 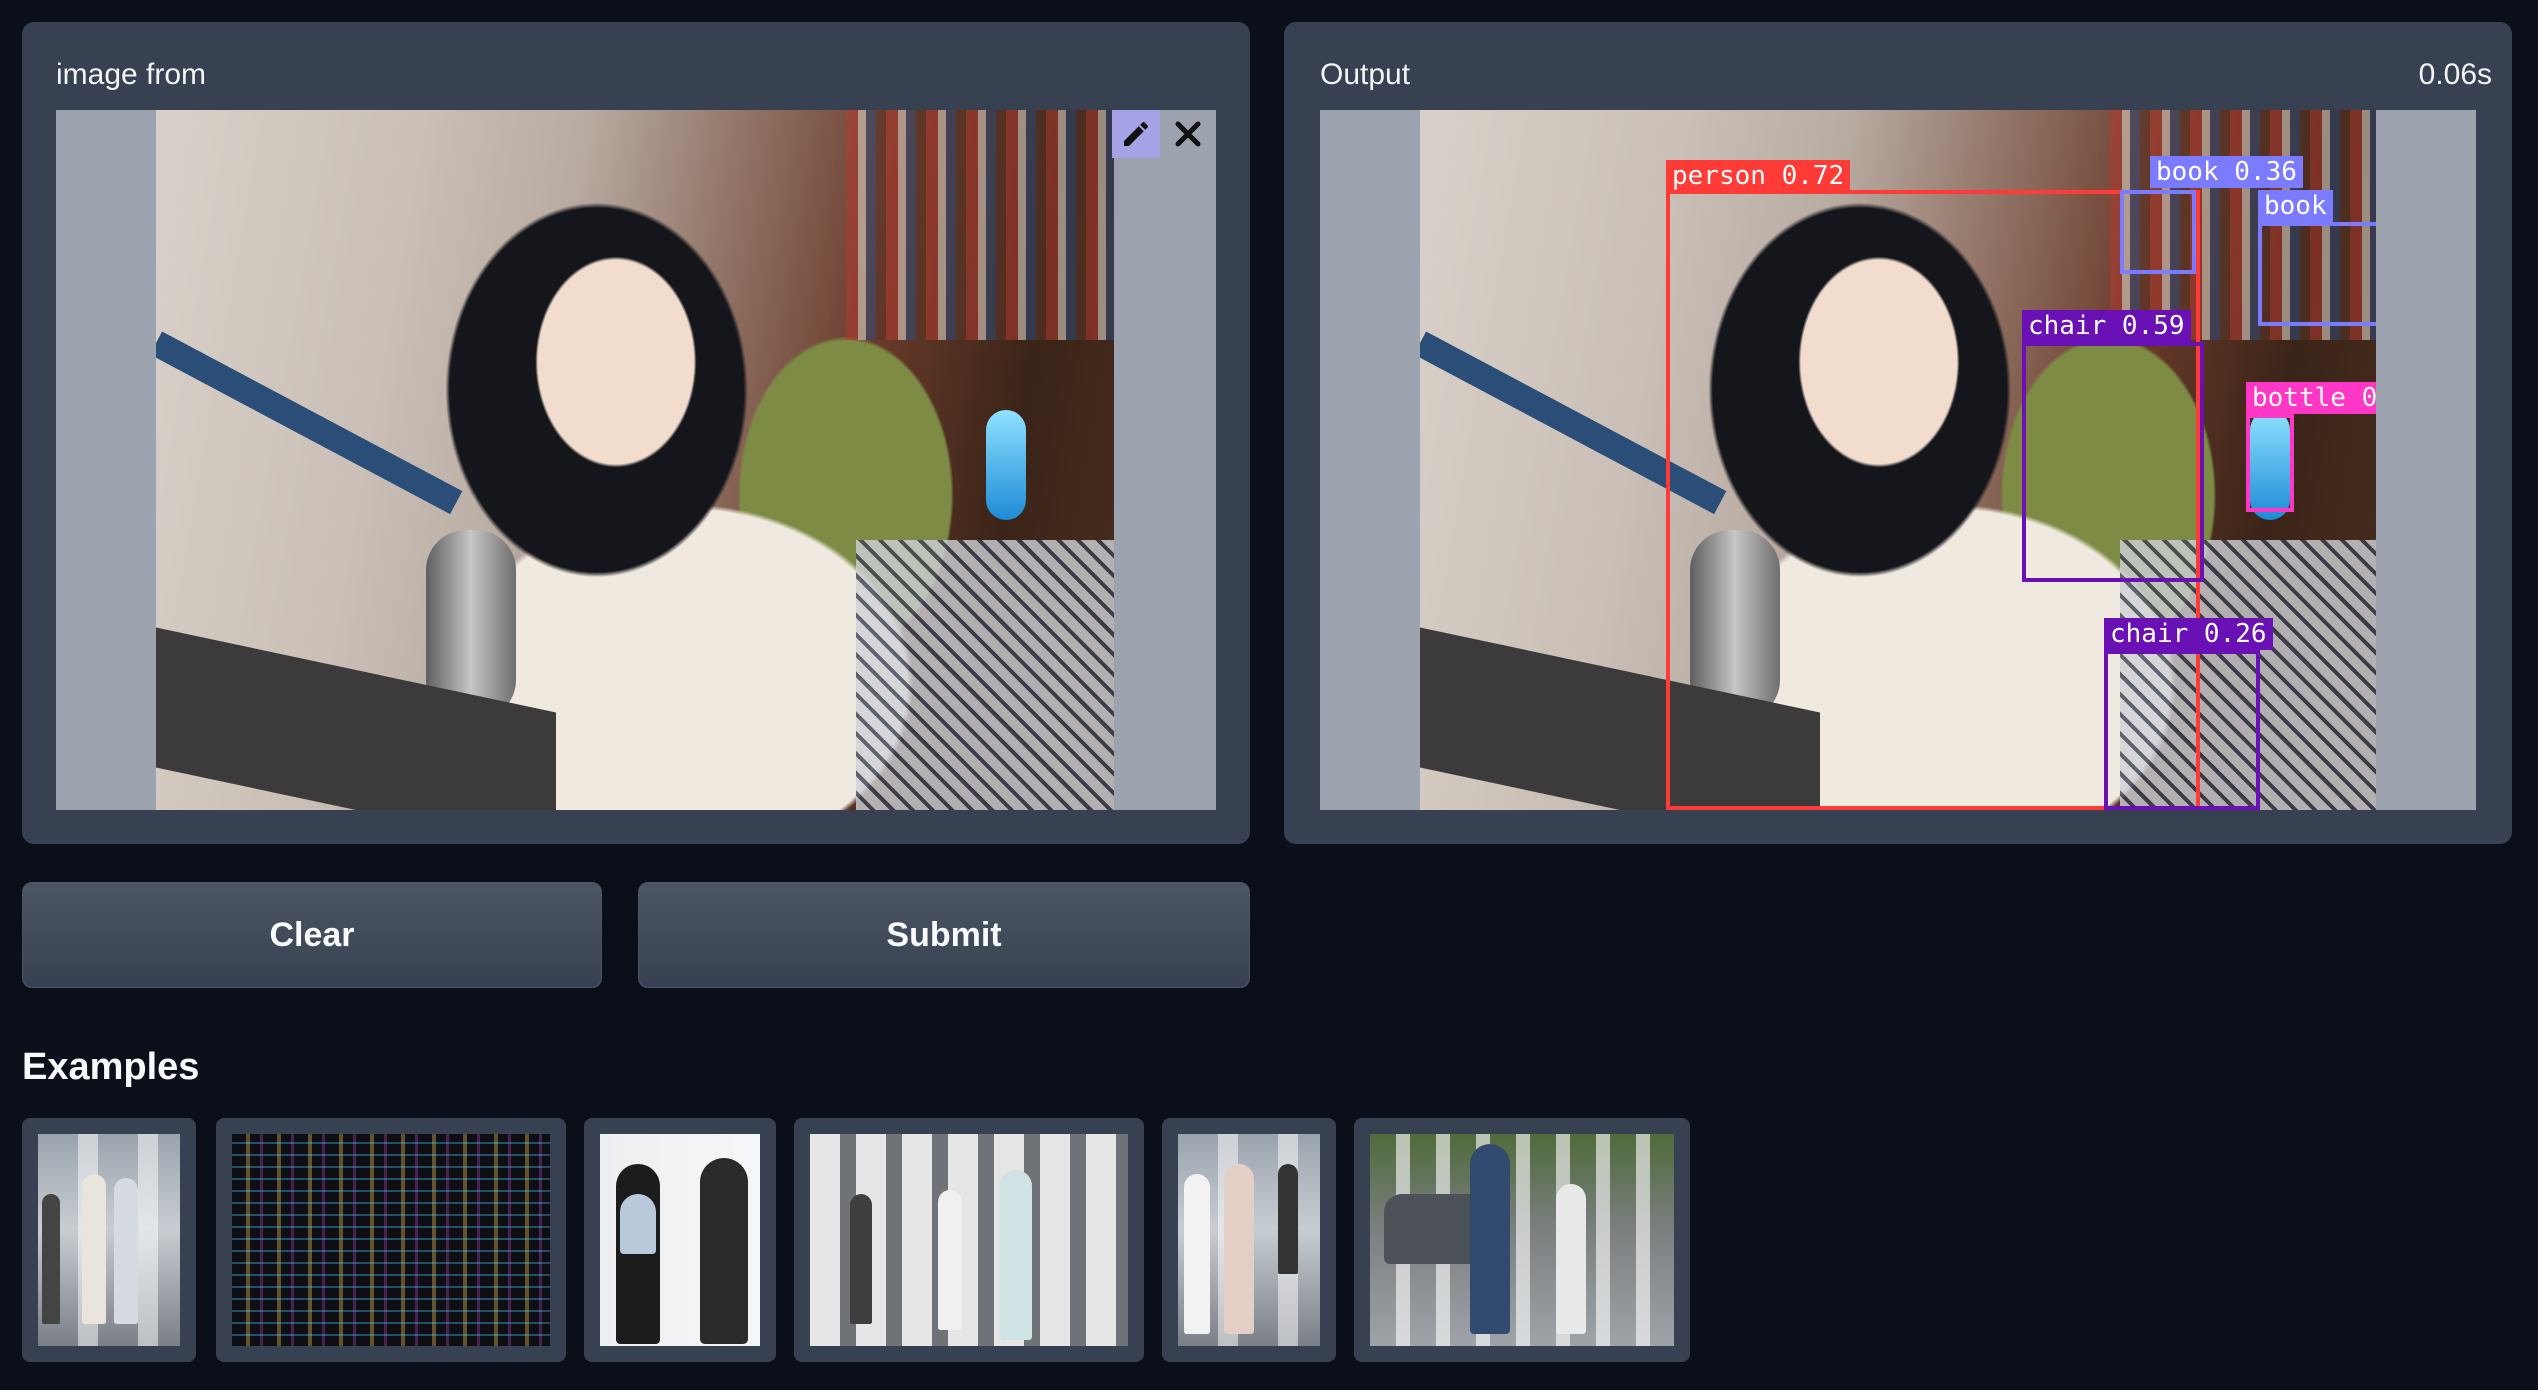 What do you see at coordinates (131, 74) in the screenshot?
I see `input-panel-label: image from` at bounding box center [131, 74].